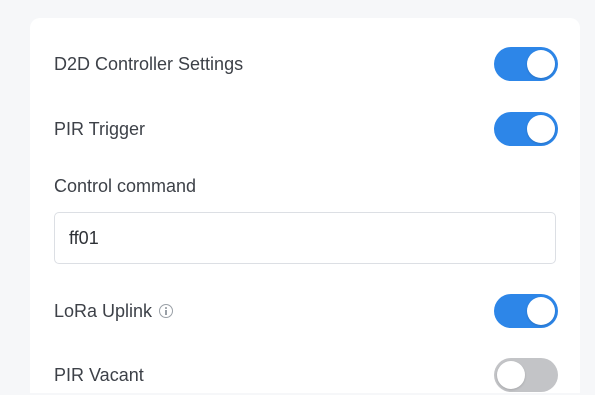 The width and height of the screenshot is (595, 395). What do you see at coordinates (526, 129) in the screenshot?
I see `pir-trigger-toggle` at bounding box center [526, 129].